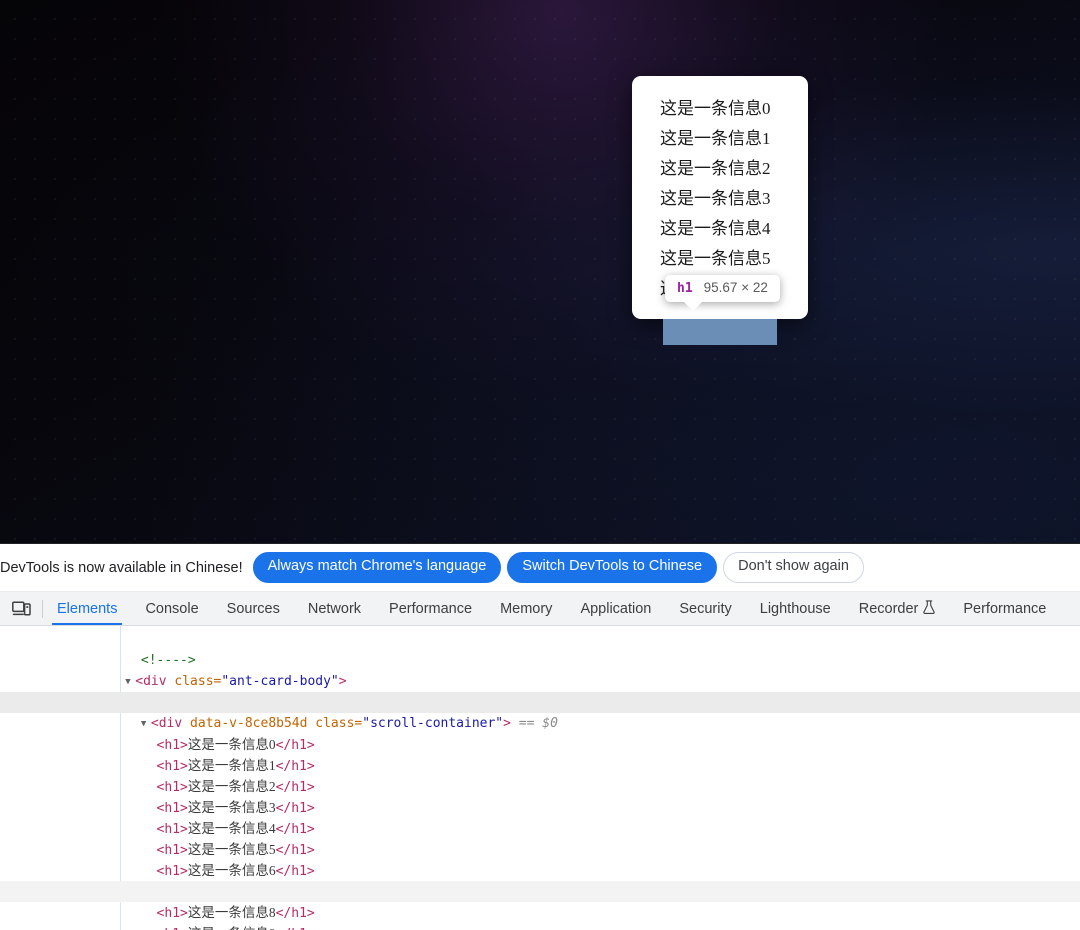 This screenshot has height=930, width=1080. Describe the element at coordinates (888, 608) in the screenshot. I see `tab-recorder-label: Recorder` at that location.